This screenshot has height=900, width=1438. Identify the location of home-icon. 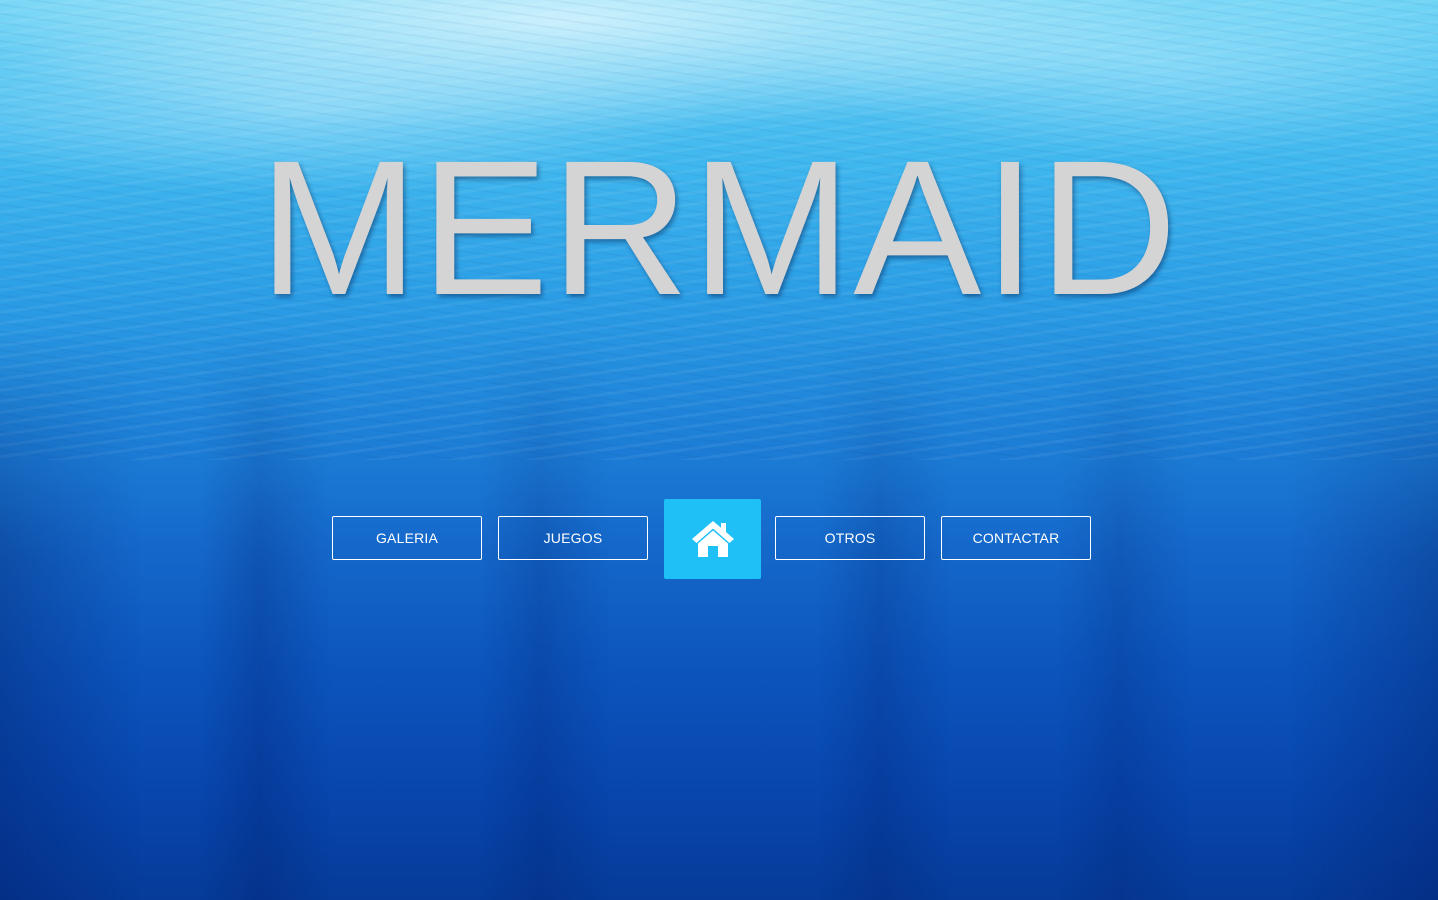
(712, 539).